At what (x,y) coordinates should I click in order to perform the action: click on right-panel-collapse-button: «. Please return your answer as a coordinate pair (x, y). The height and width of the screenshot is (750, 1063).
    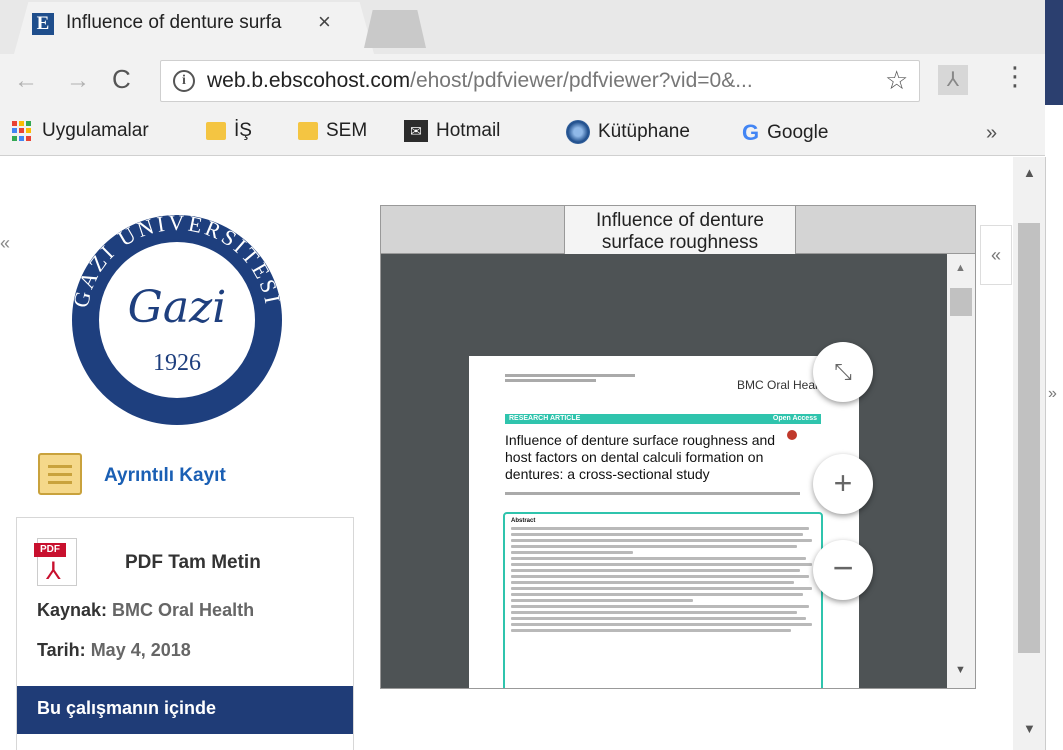
    Looking at the image, I should click on (996, 255).